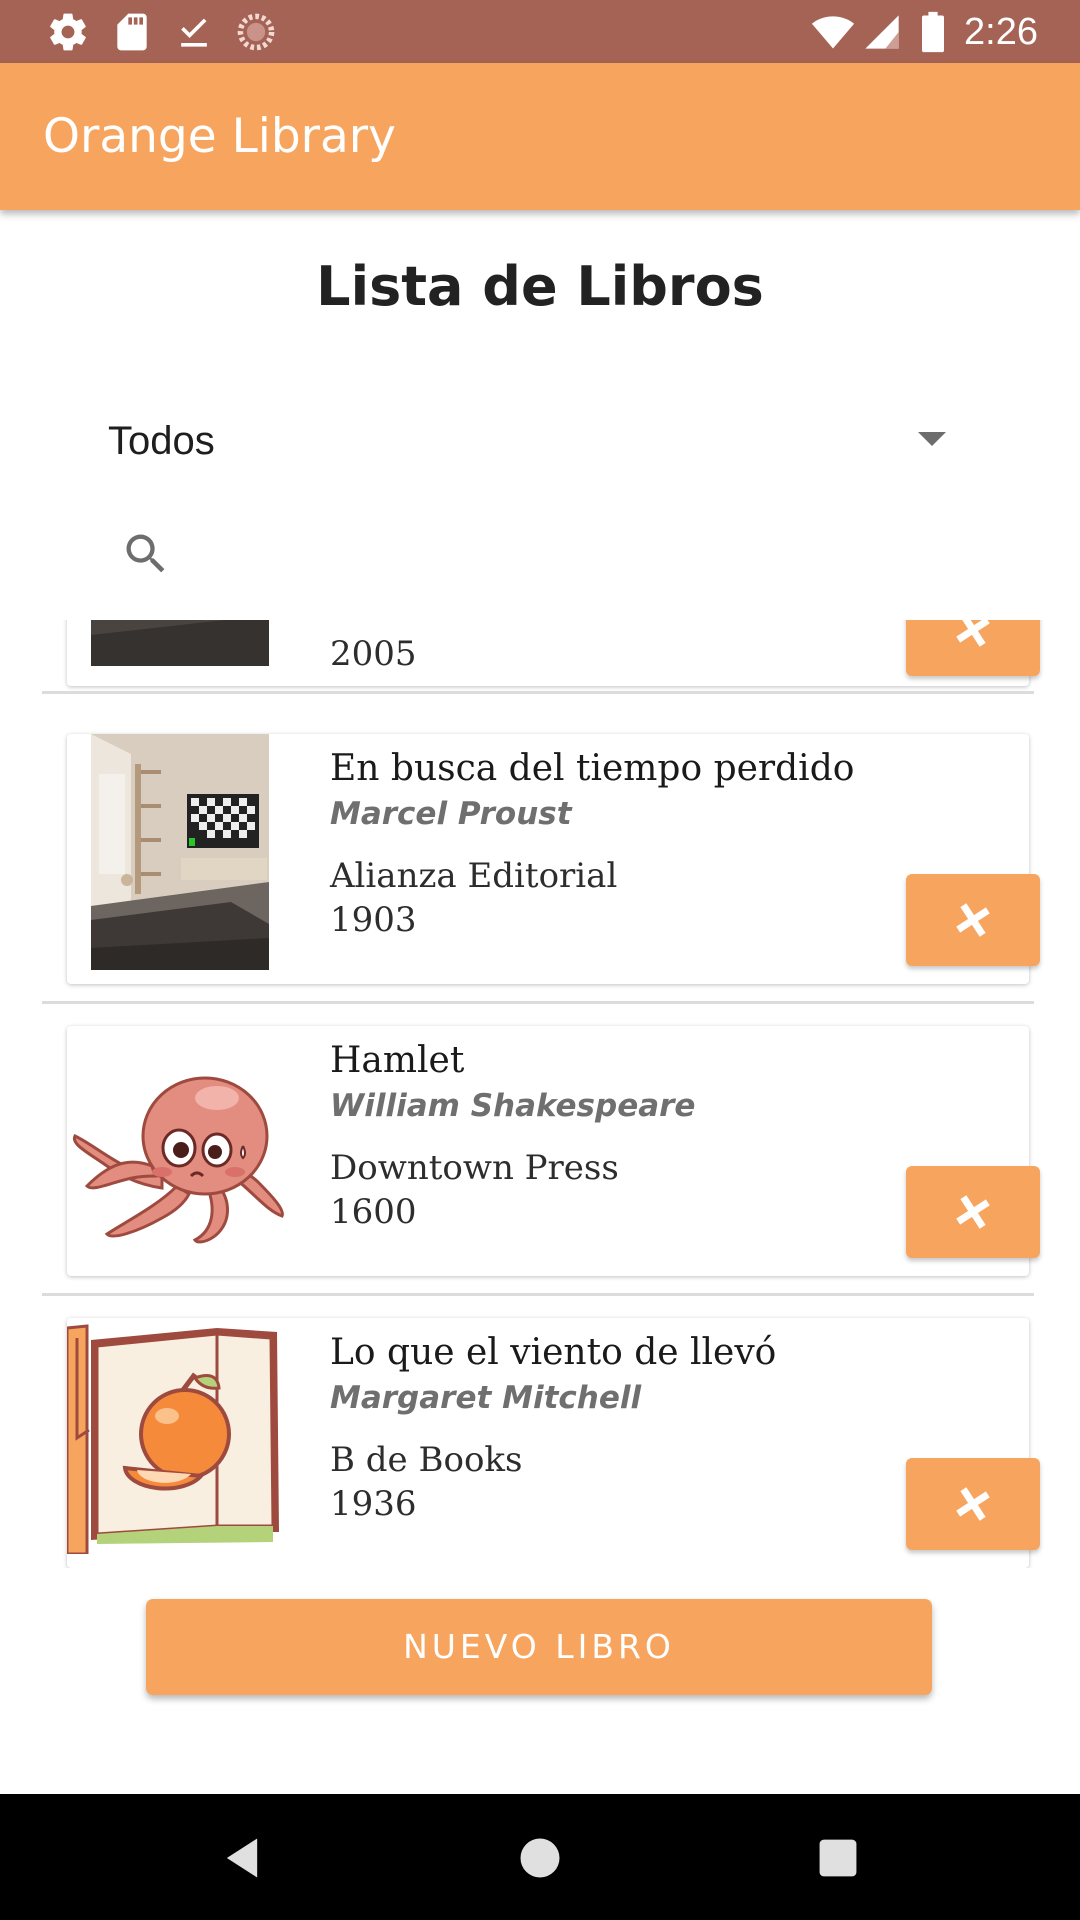  Describe the element at coordinates (145, 553) in the screenshot. I see `search-icon` at that location.